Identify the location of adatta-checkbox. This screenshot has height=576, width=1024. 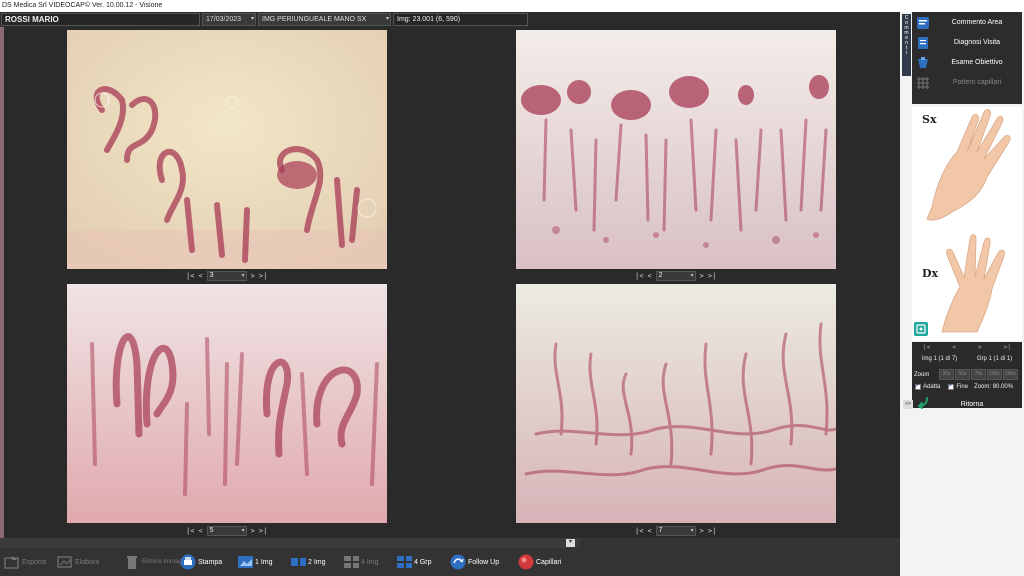
(918, 386).